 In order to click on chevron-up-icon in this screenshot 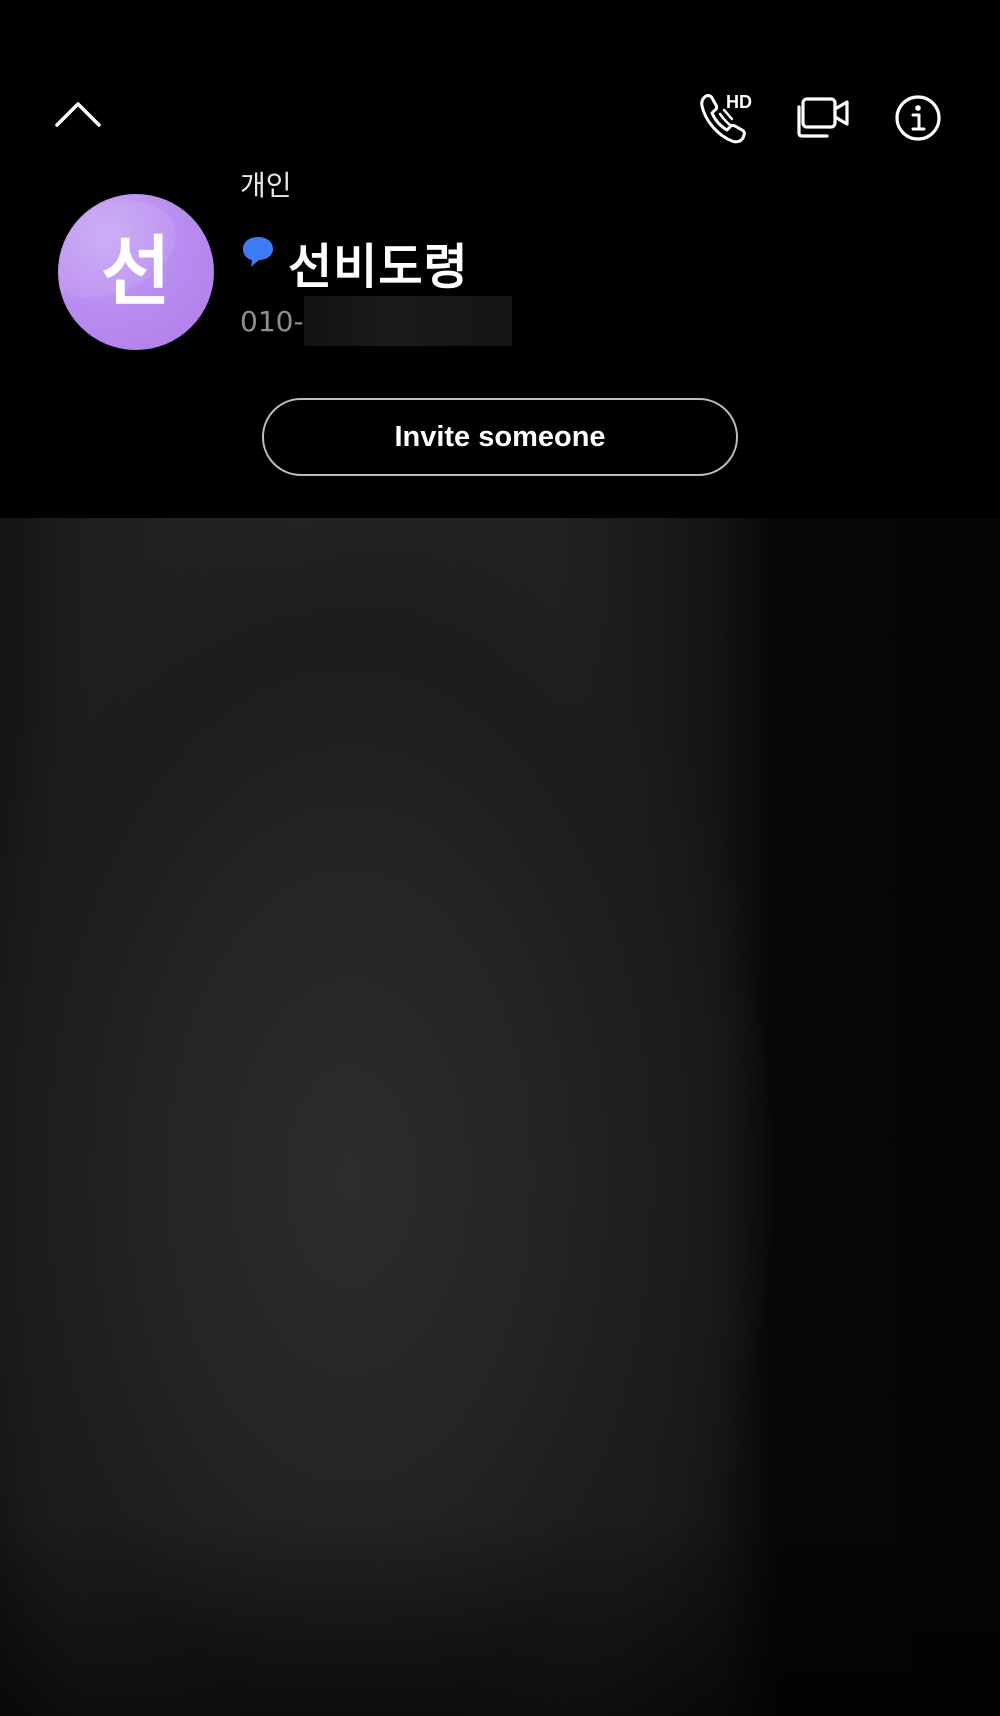, I will do `click(78, 114)`.